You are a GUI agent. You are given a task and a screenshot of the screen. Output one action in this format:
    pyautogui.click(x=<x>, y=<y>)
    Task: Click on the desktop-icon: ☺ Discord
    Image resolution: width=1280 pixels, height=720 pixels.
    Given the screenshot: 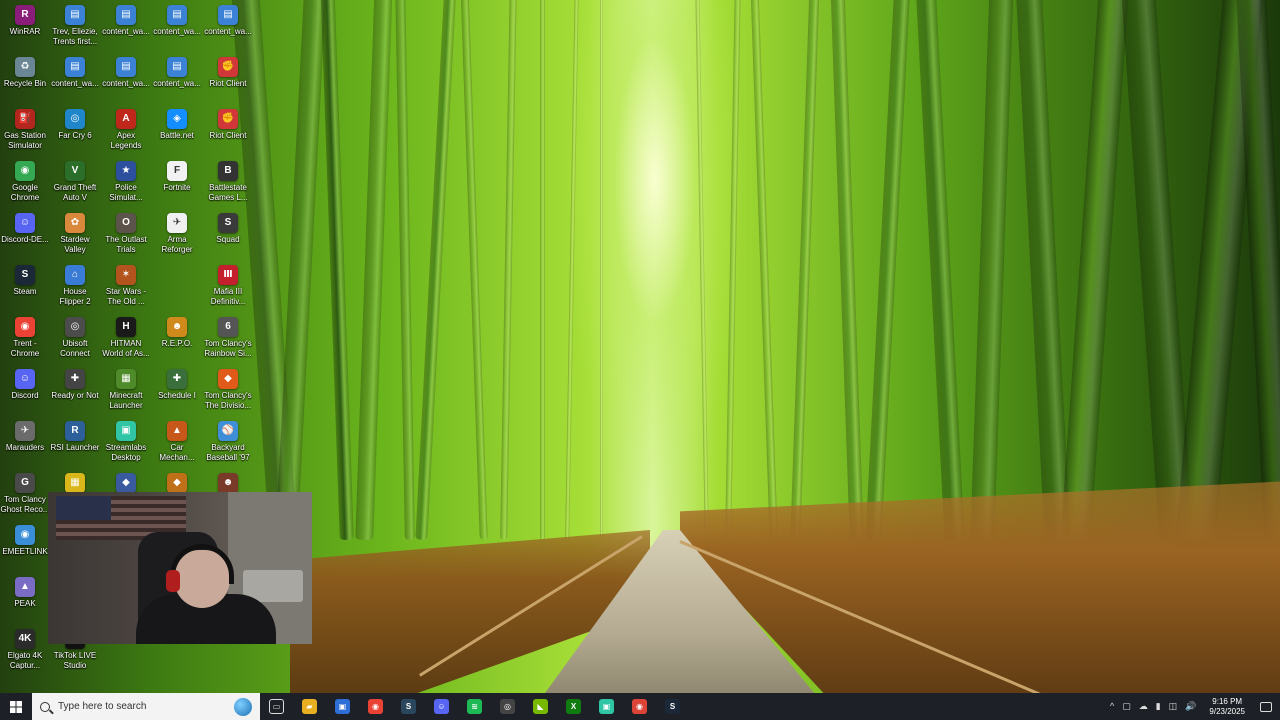 What is the action you would take?
    pyautogui.click(x=25, y=392)
    